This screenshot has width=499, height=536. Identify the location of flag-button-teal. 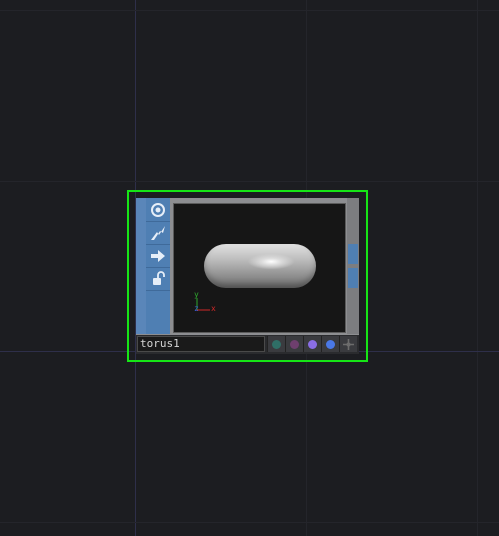
(276, 344).